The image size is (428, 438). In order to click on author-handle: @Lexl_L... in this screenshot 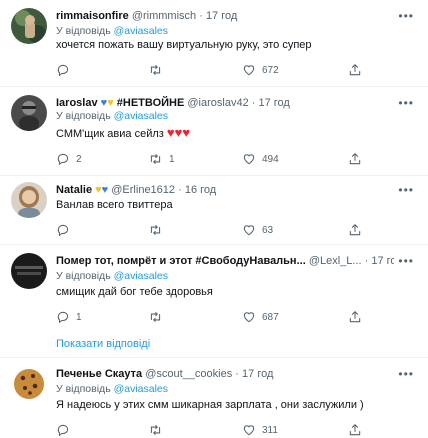, I will do `click(335, 261)`.